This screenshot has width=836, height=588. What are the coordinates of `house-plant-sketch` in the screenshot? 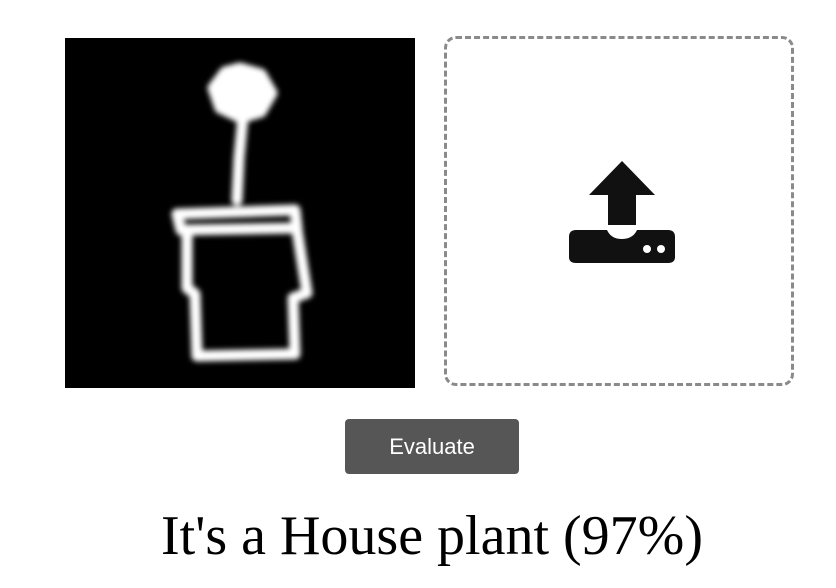 It's located at (242, 212).